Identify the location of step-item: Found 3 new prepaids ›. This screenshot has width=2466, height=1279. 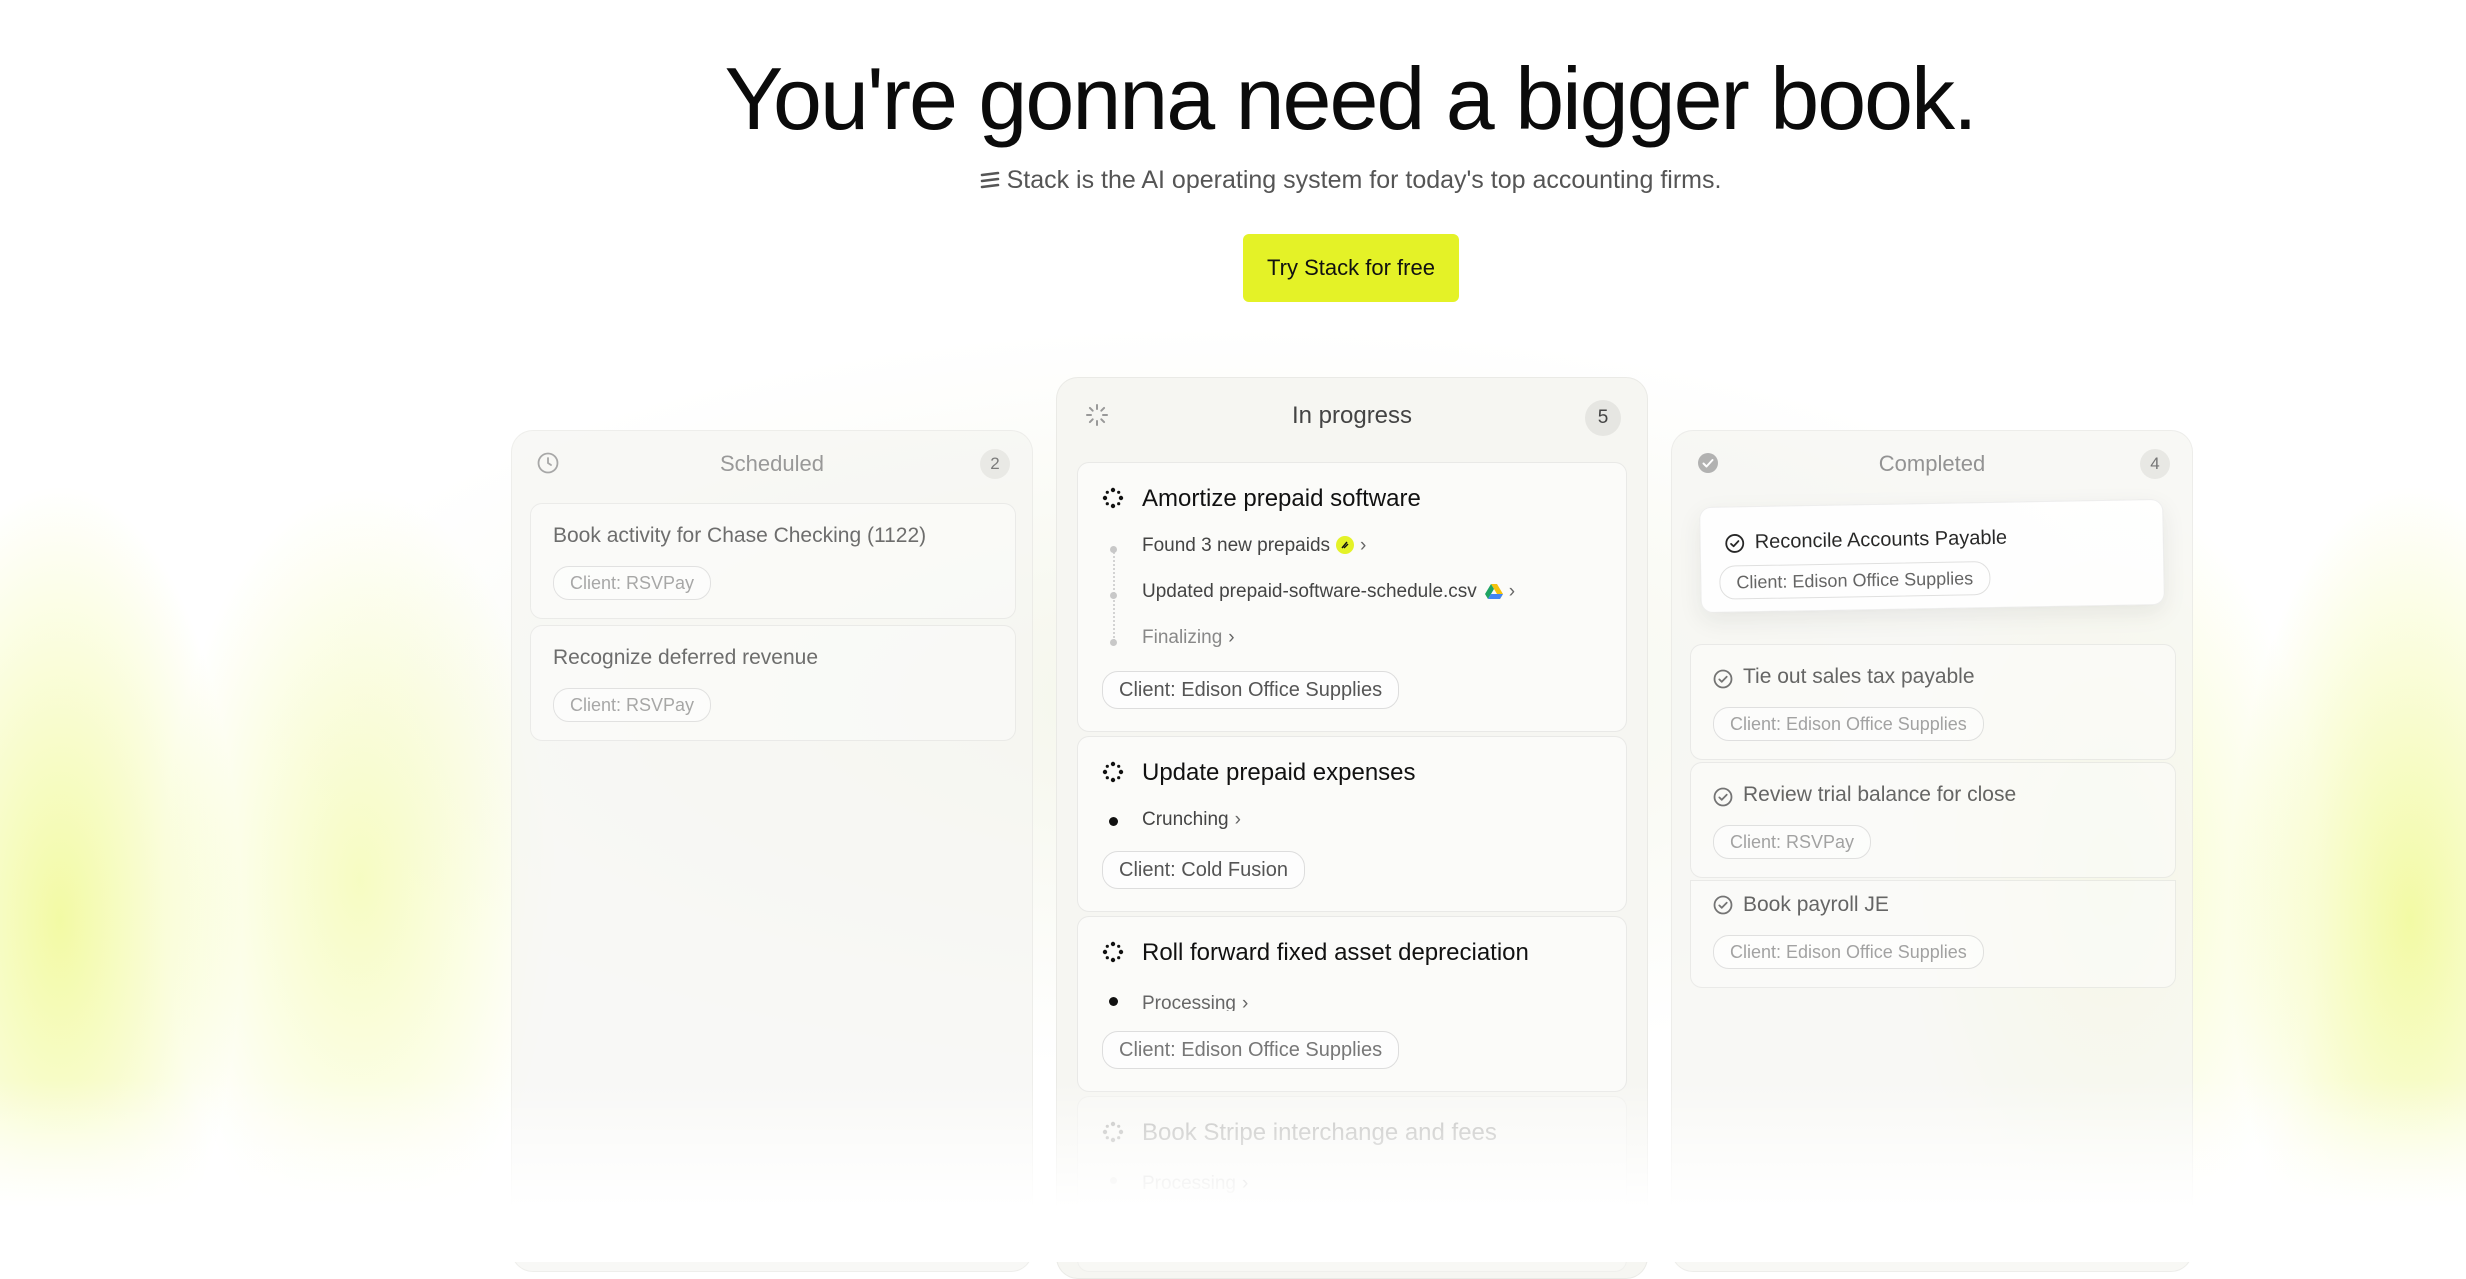
(1254, 546).